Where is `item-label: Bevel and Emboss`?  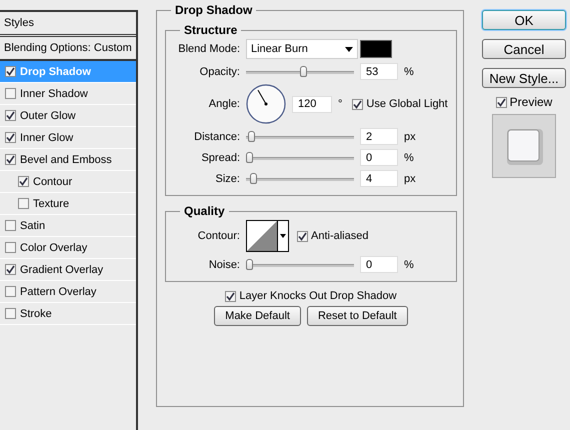
item-label: Bevel and Emboss is located at coordinates (66, 160).